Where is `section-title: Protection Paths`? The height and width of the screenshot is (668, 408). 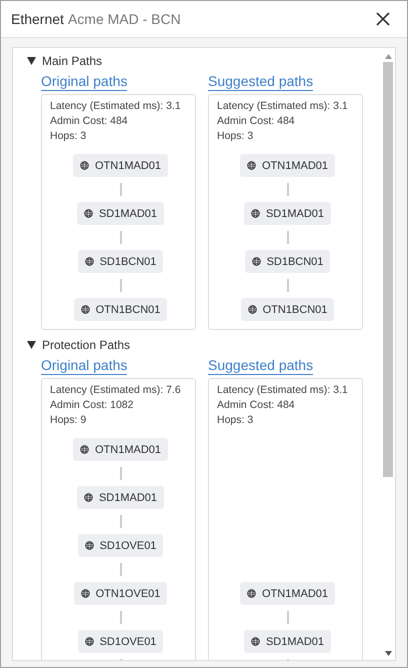 section-title: Protection Paths is located at coordinates (86, 345).